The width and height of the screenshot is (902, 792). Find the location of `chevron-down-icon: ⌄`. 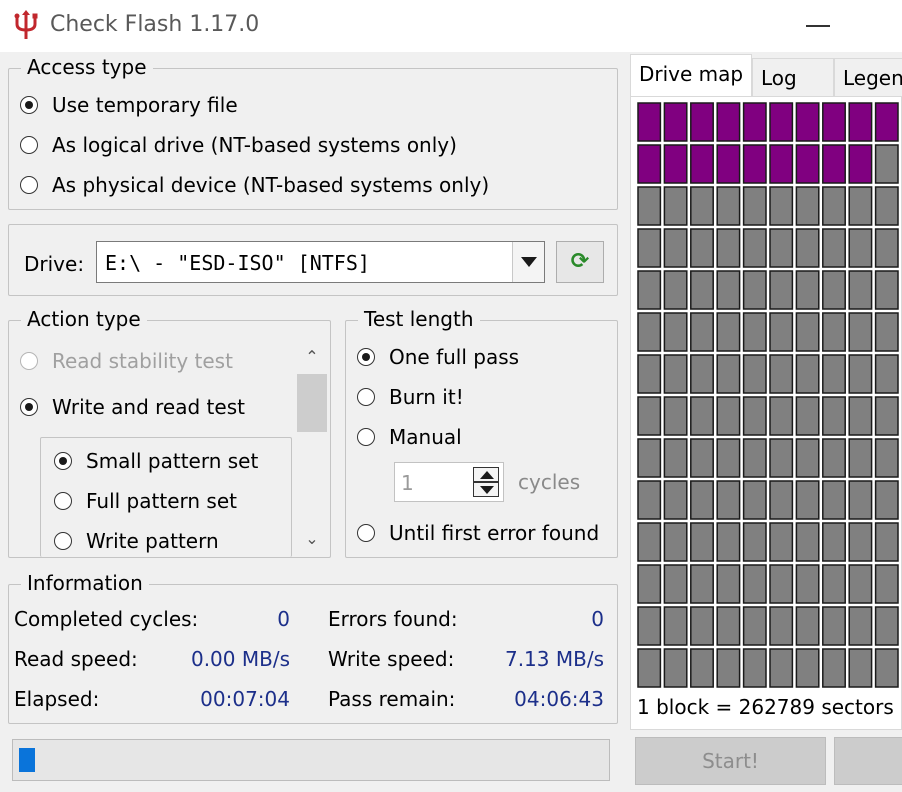

chevron-down-icon: ⌄ is located at coordinates (312, 539).